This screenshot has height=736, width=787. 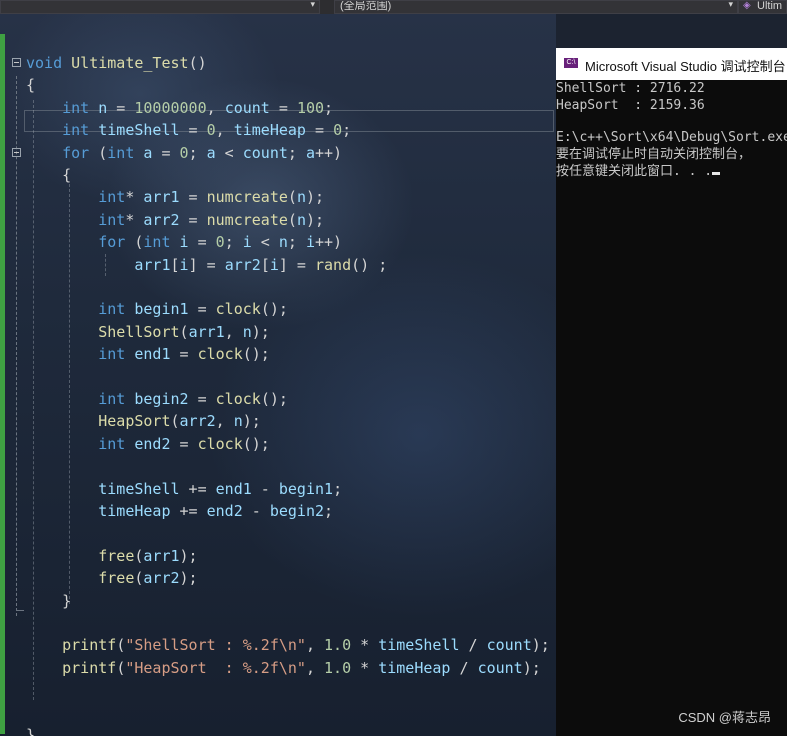 What do you see at coordinates (365, 667) in the screenshot?
I see `code-token: *` at bounding box center [365, 667].